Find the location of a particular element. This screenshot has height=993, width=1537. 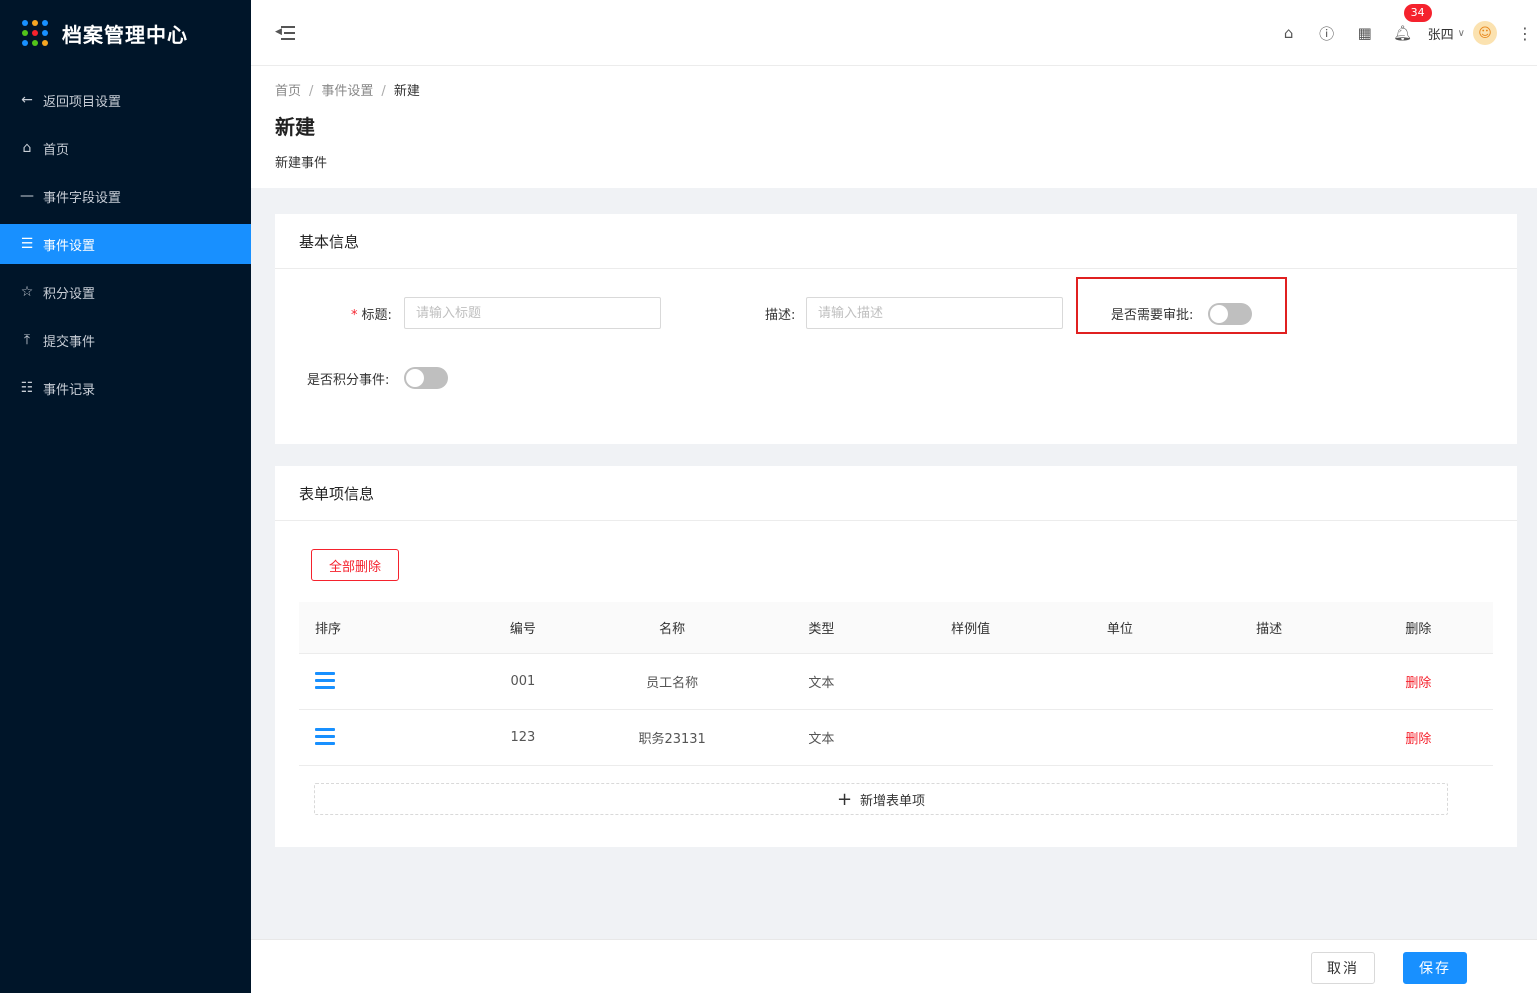

sidebar-item-1: ⌂ 首页 is located at coordinates (125, 148).